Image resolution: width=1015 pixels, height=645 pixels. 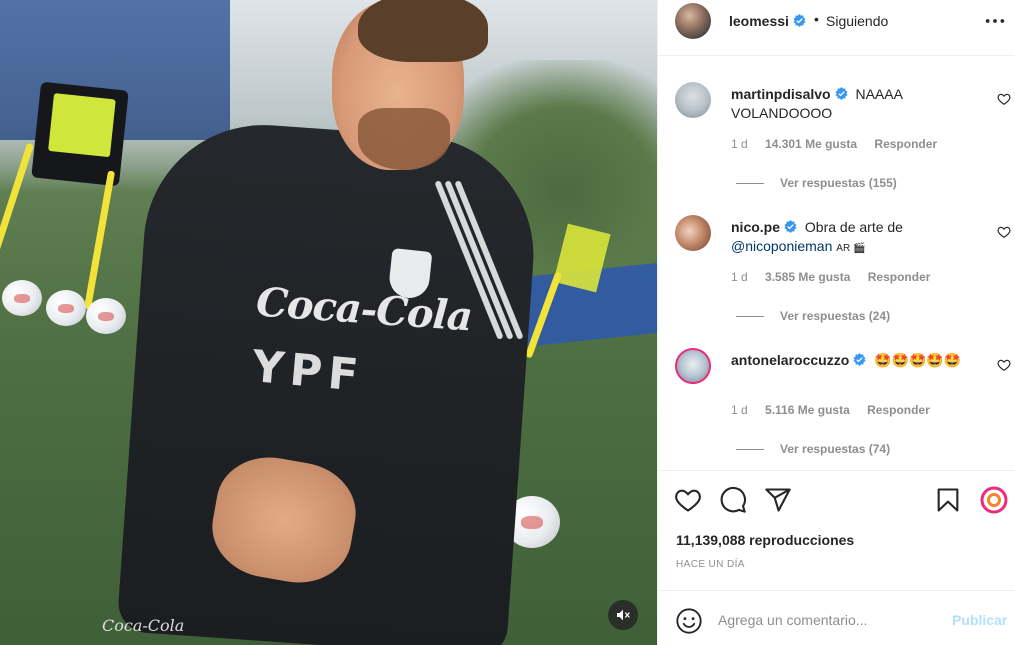 I want to click on paper-plane-icon, so click(x=778, y=500).